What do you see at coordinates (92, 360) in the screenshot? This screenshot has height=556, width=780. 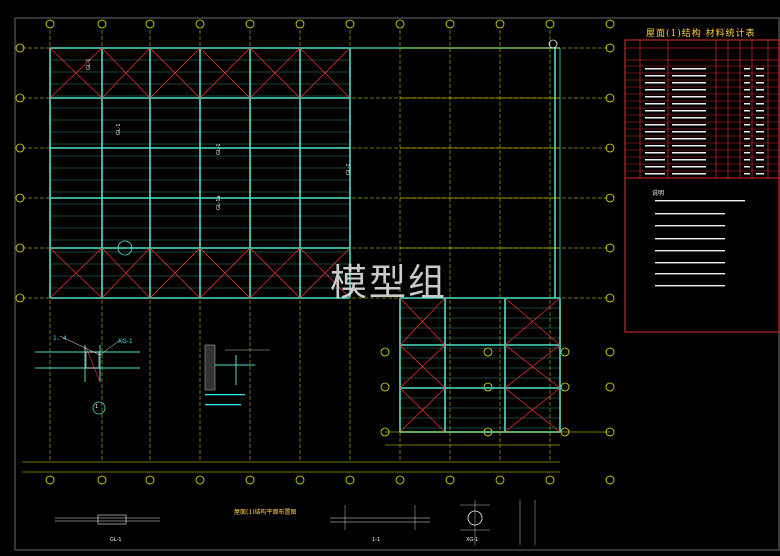 I see `detail-plate` at bounding box center [92, 360].